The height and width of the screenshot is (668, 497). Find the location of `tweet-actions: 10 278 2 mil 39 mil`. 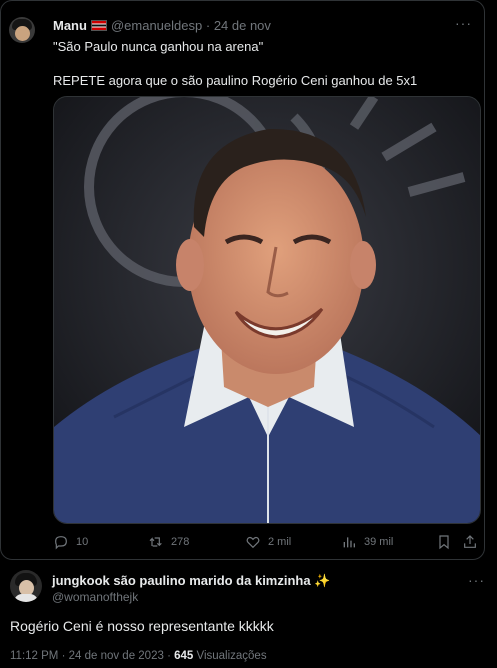

tweet-actions: 10 278 2 mil 39 mil is located at coordinates (264, 544).